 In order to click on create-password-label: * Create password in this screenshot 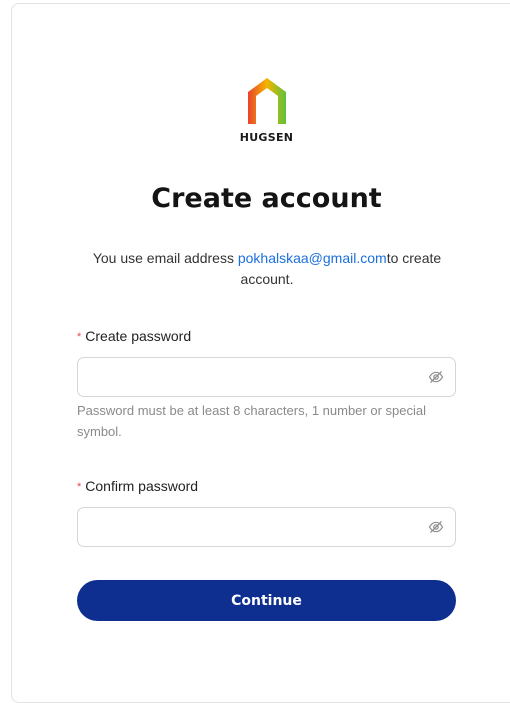, I will do `click(134, 336)`.